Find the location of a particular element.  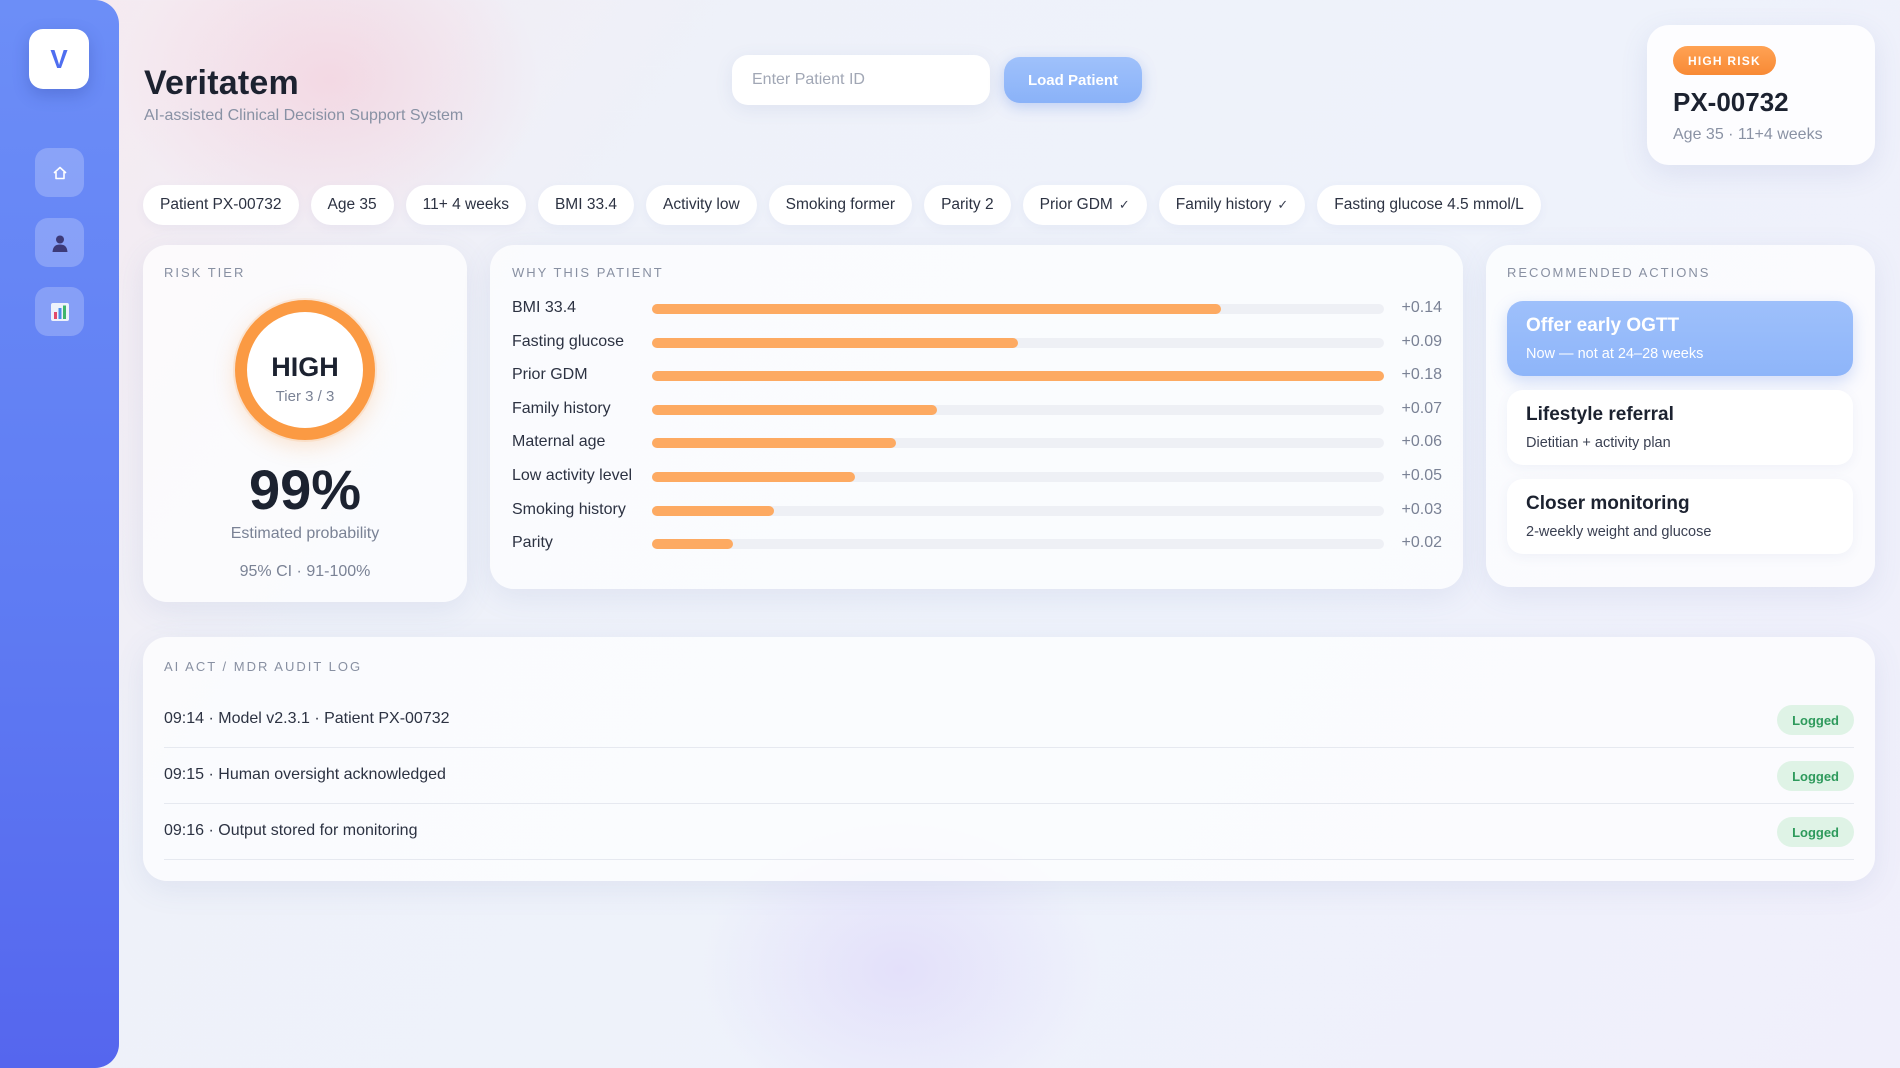

probability-value: 99% is located at coordinates (305, 489).